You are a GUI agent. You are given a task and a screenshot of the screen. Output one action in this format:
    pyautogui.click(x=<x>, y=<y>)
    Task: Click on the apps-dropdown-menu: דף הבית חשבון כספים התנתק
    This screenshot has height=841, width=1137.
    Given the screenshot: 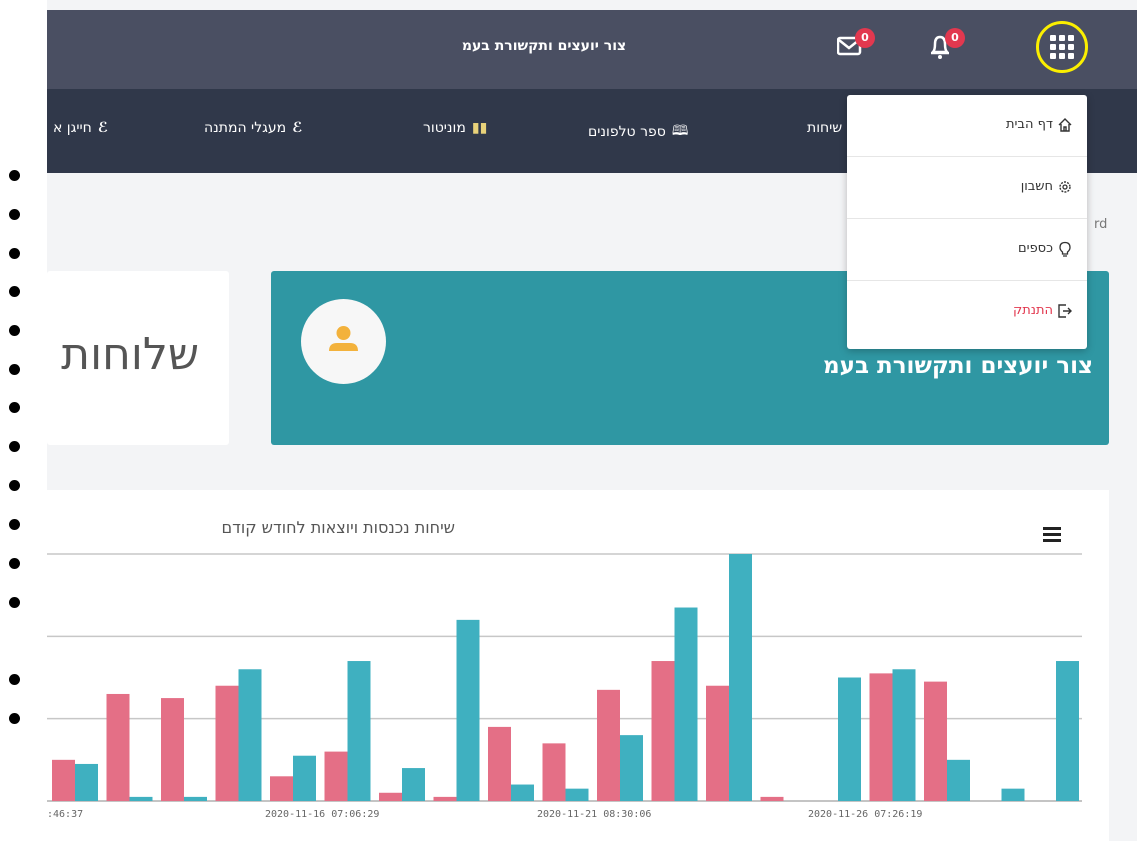 What is the action you would take?
    pyautogui.click(x=967, y=222)
    